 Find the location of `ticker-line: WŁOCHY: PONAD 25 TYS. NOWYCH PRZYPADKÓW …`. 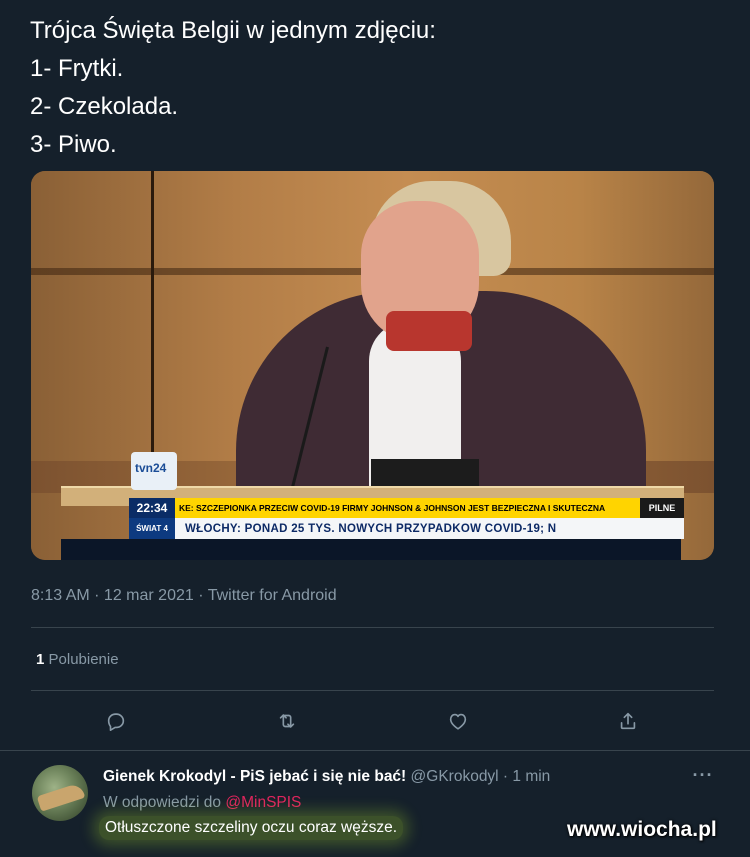

ticker-line: WŁOCHY: PONAD 25 TYS. NOWYCH PRZYPADKÓW … is located at coordinates (371, 528).